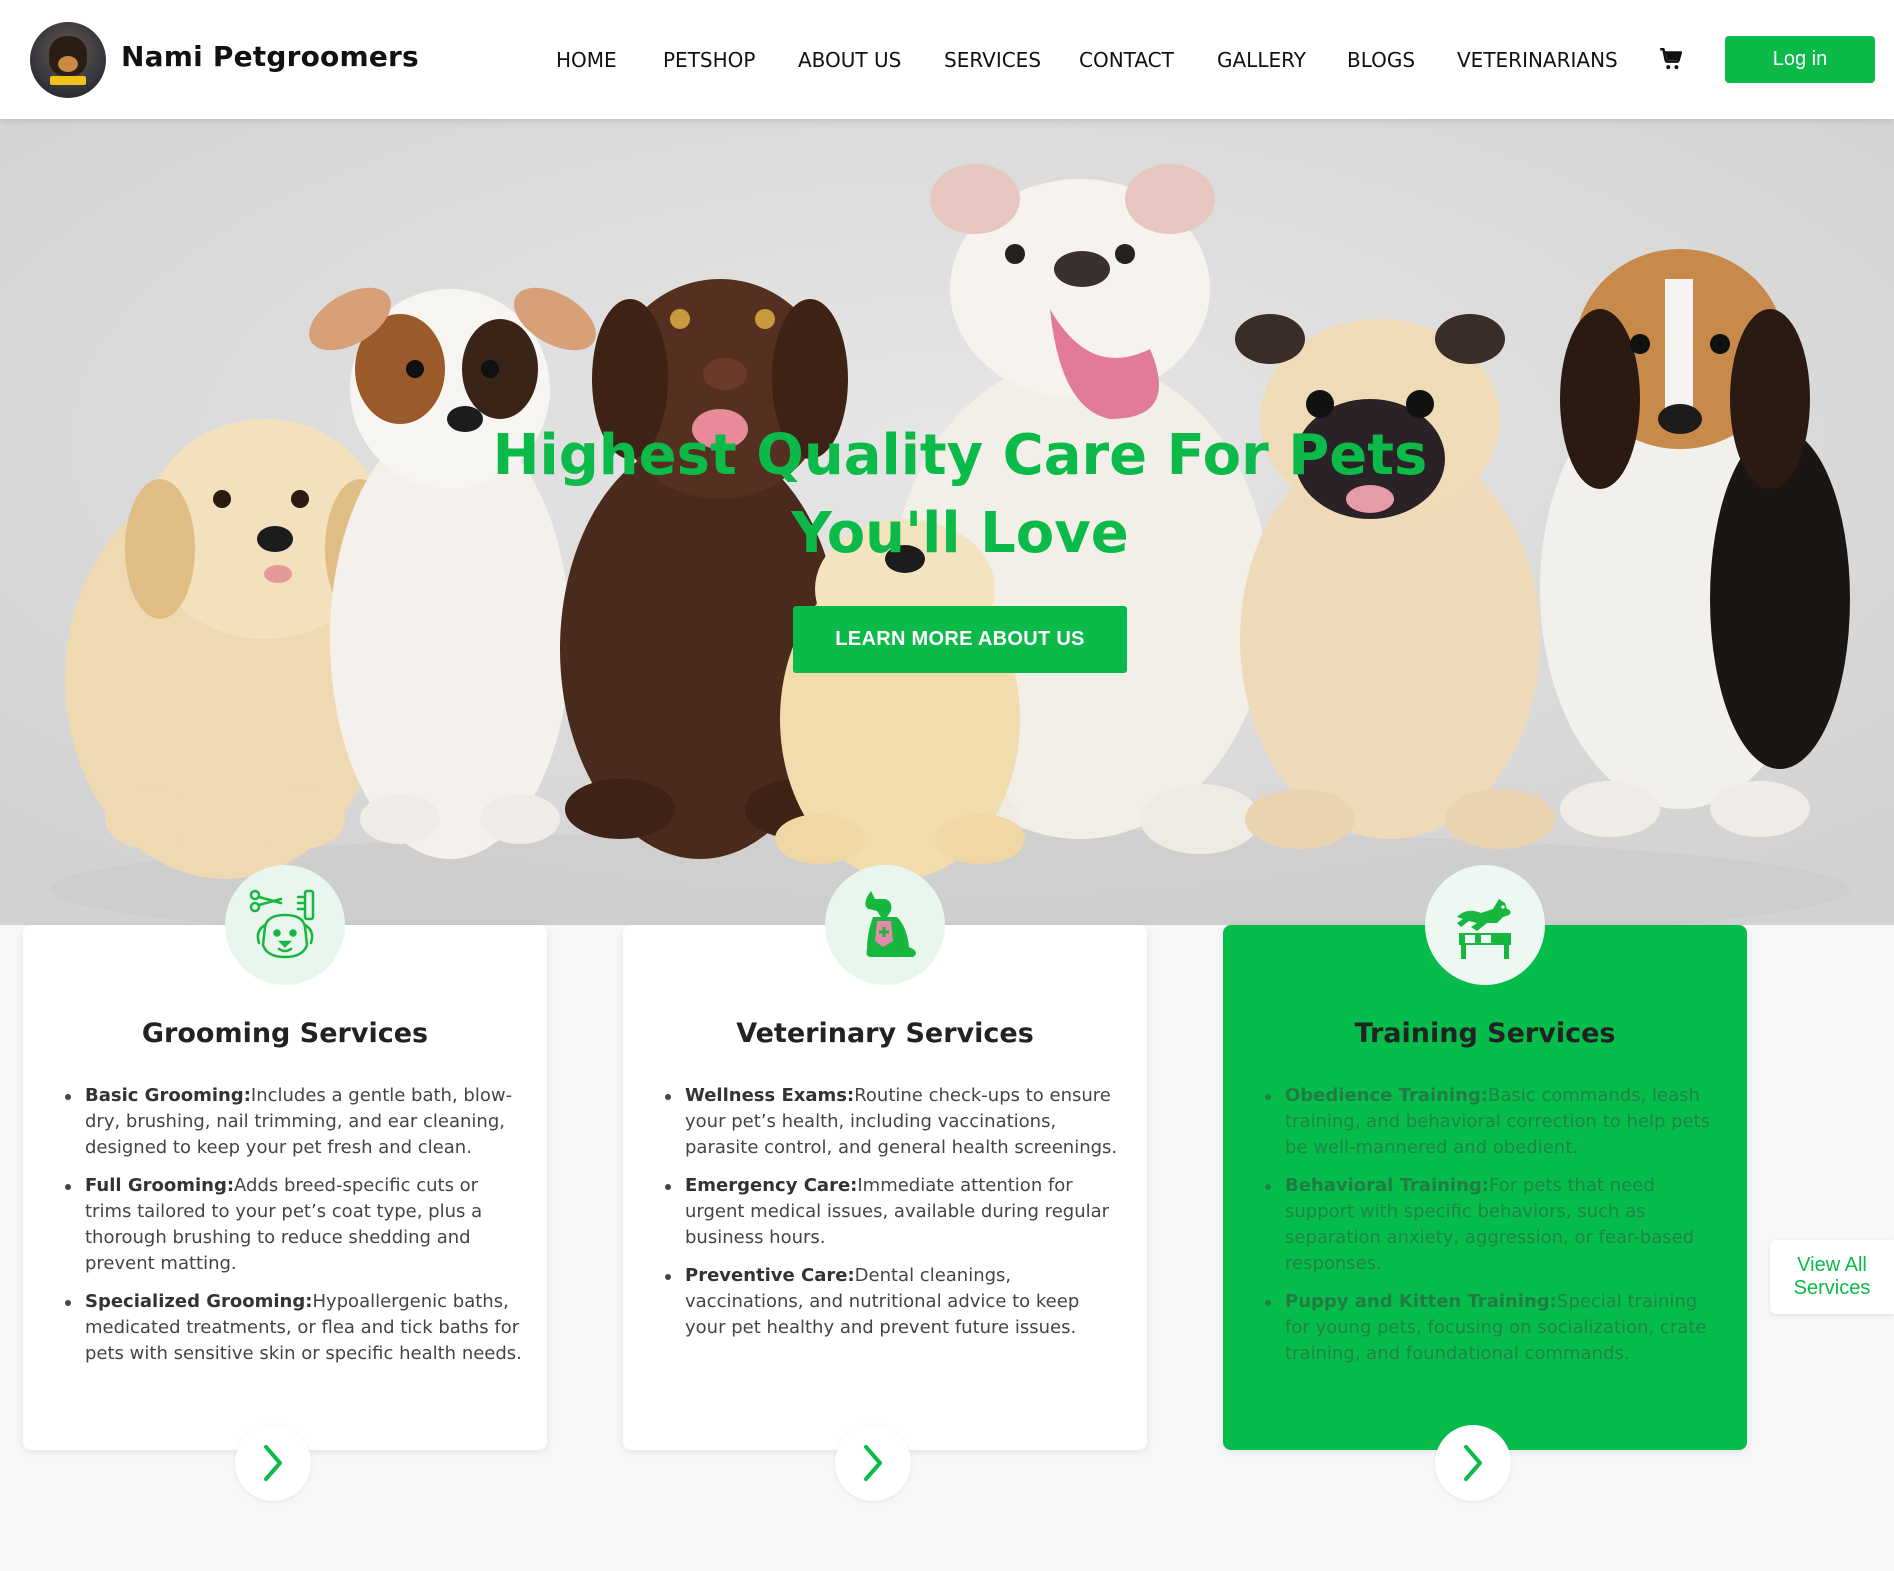 The image size is (1894, 1571). Describe the element at coordinates (1381, 60) in the screenshot. I see `nav-blogs: BLOGS` at that location.